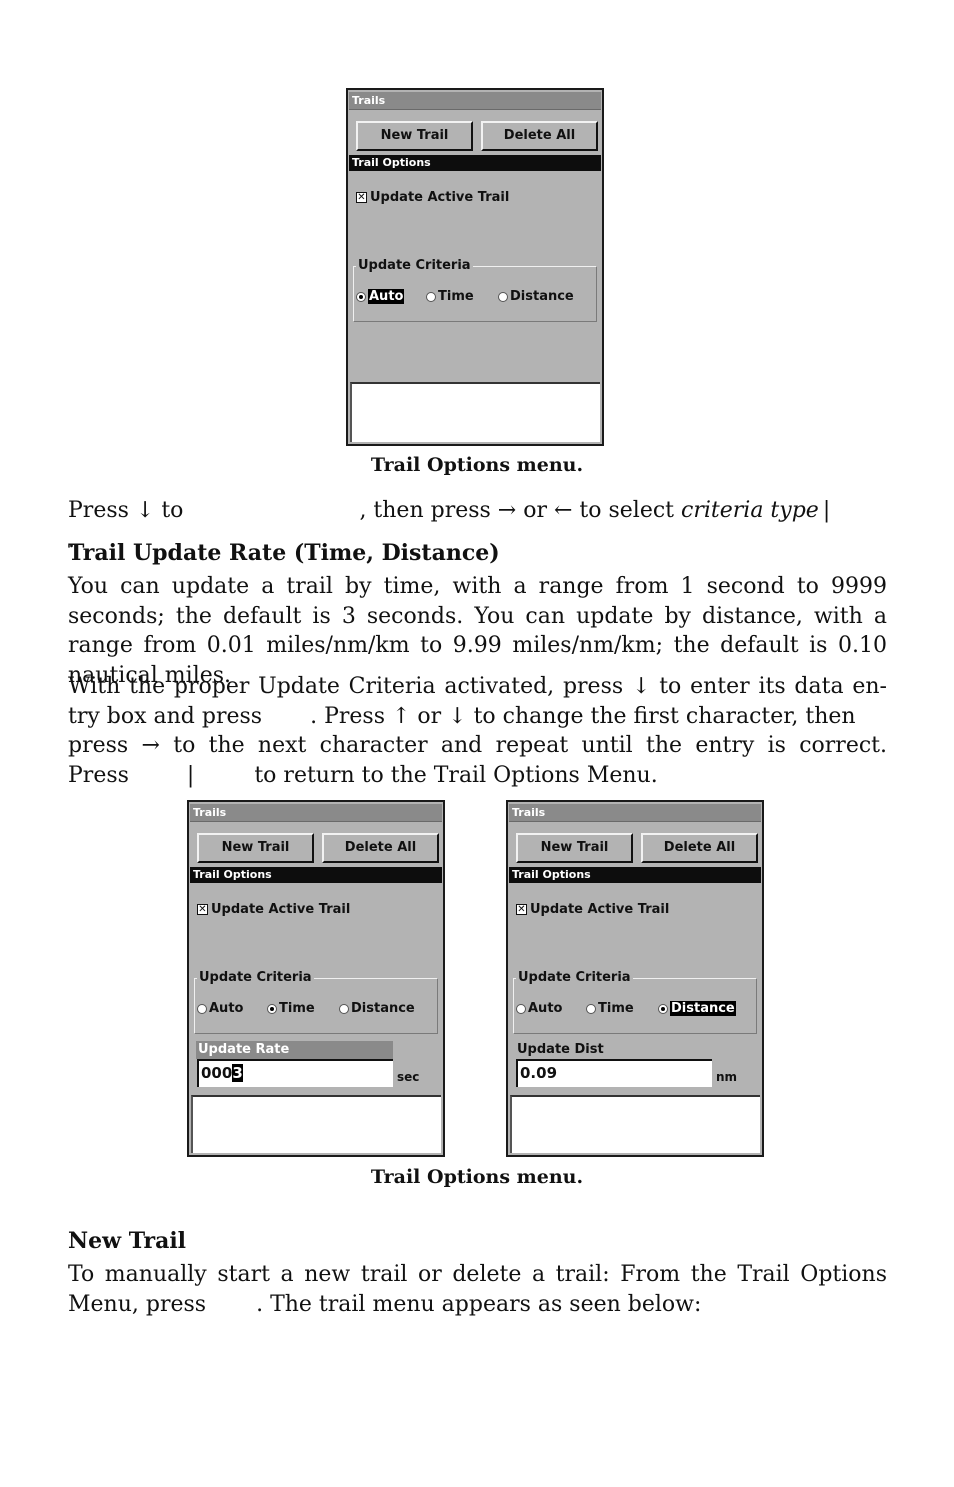 This screenshot has height=1487, width=954. I want to click on text-fragment: Press, so click(98, 775).